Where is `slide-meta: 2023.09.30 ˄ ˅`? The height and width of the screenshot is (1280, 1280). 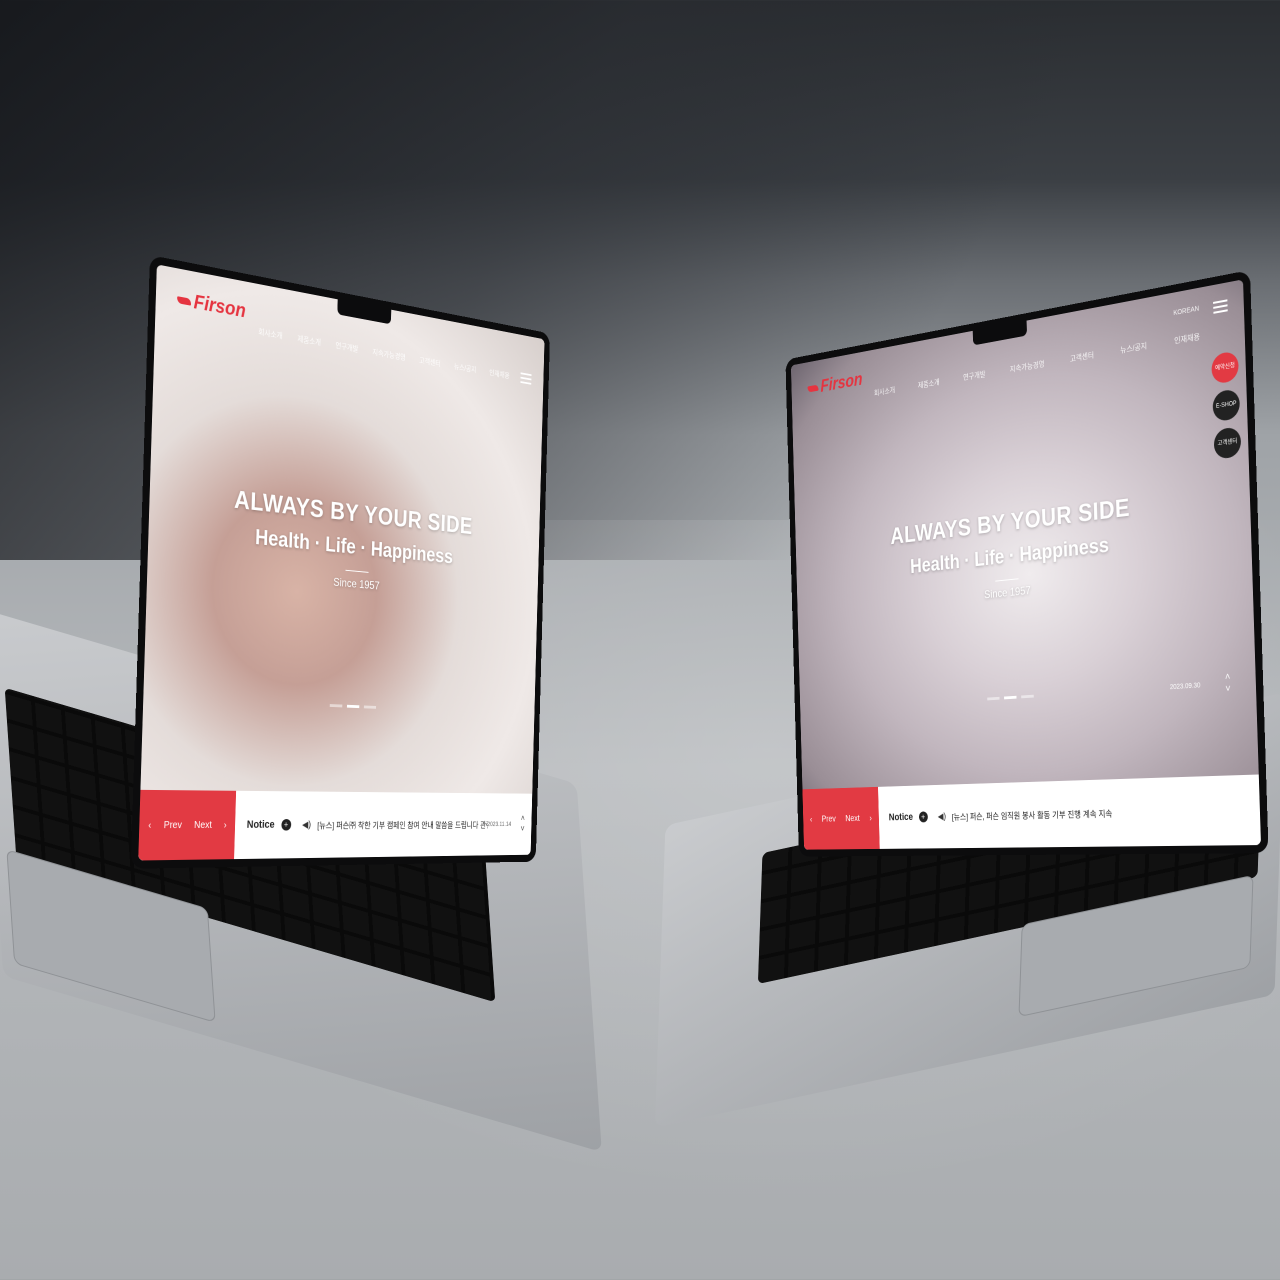 slide-meta: 2023.09.30 ˄ ˅ is located at coordinates (1205, 685).